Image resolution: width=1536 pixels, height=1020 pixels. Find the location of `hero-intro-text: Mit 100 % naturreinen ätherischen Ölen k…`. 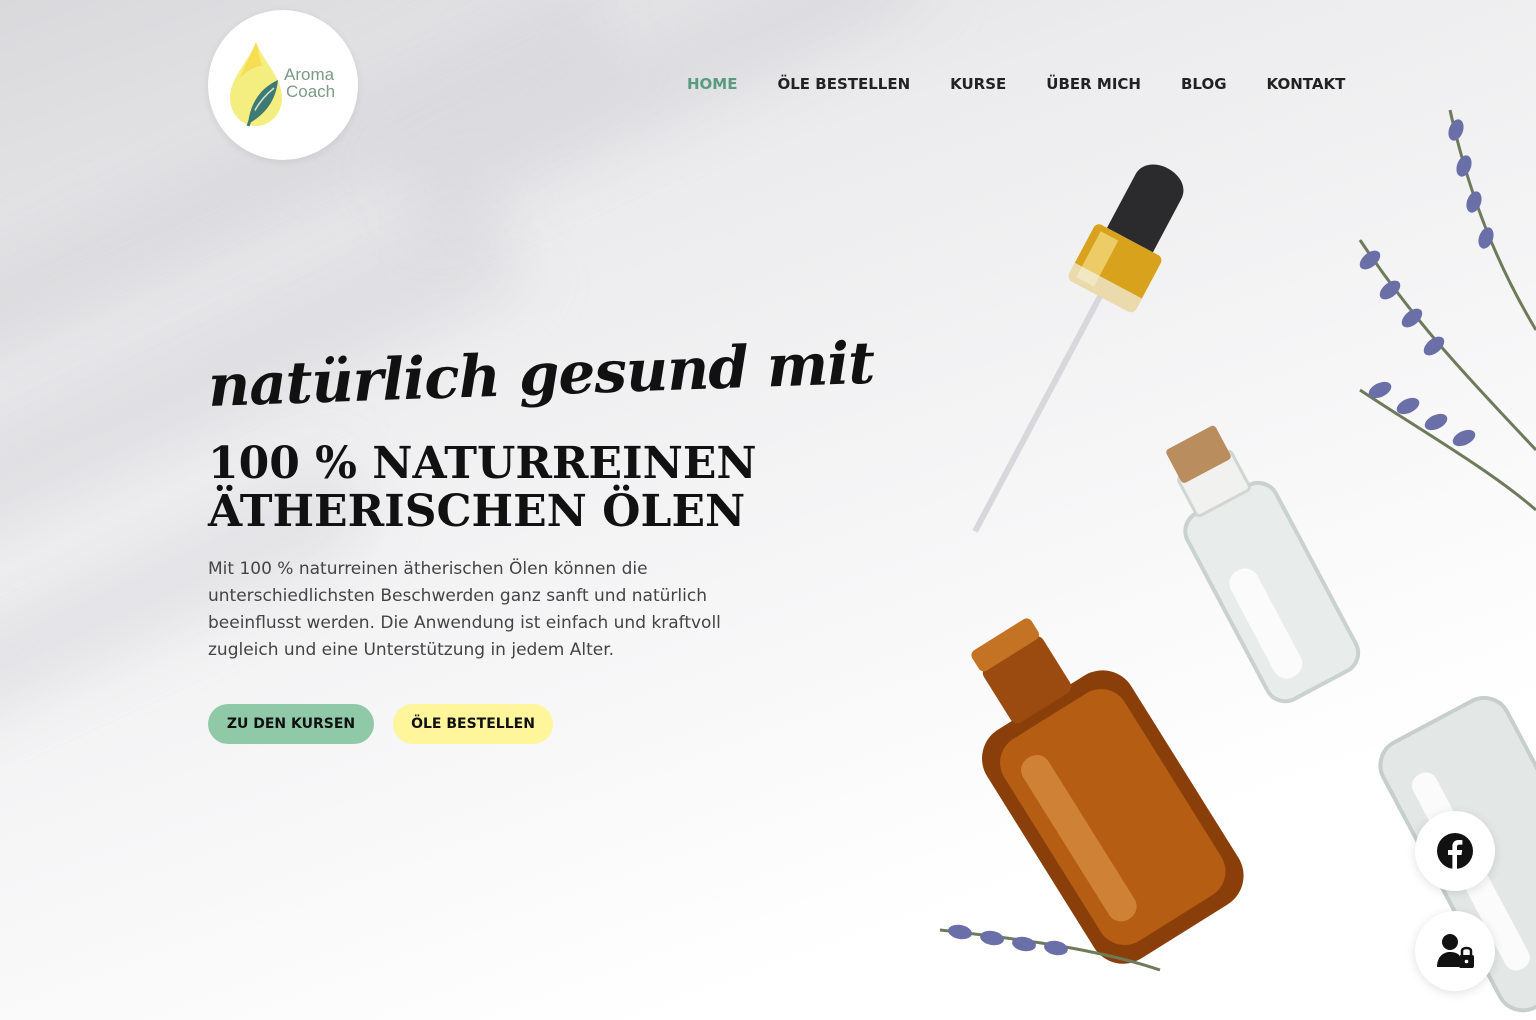

hero-intro-text: Mit 100 % naturreinen ätherischen Ölen k… is located at coordinates (464, 609).